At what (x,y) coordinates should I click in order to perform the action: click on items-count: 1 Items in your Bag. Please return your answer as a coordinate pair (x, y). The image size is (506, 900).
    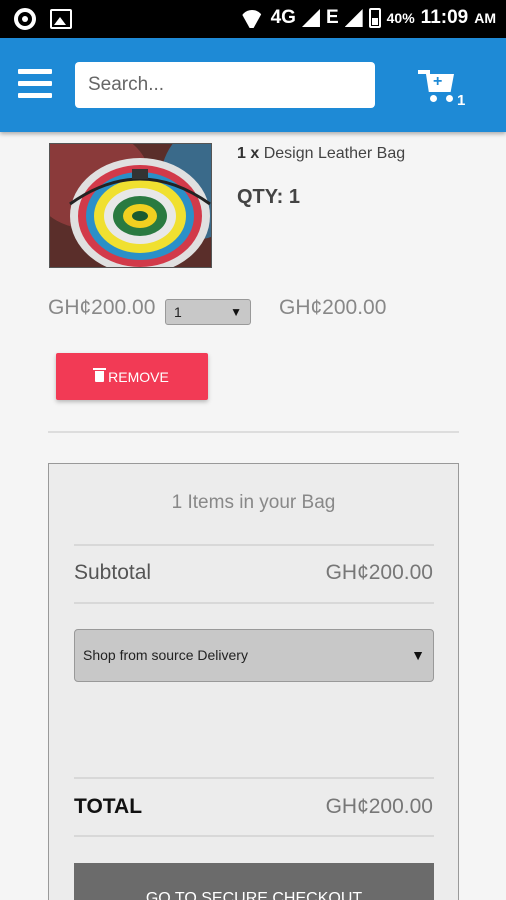
    Looking at the image, I should click on (253, 502).